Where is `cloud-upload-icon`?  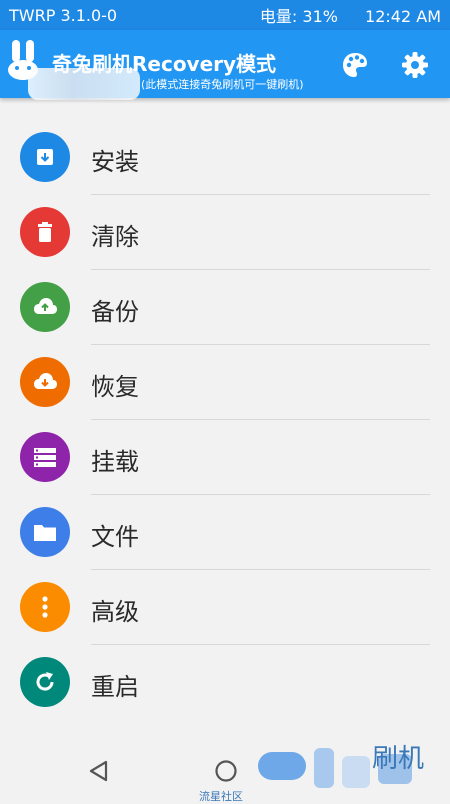 cloud-upload-icon is located at coordinates (45, 307).